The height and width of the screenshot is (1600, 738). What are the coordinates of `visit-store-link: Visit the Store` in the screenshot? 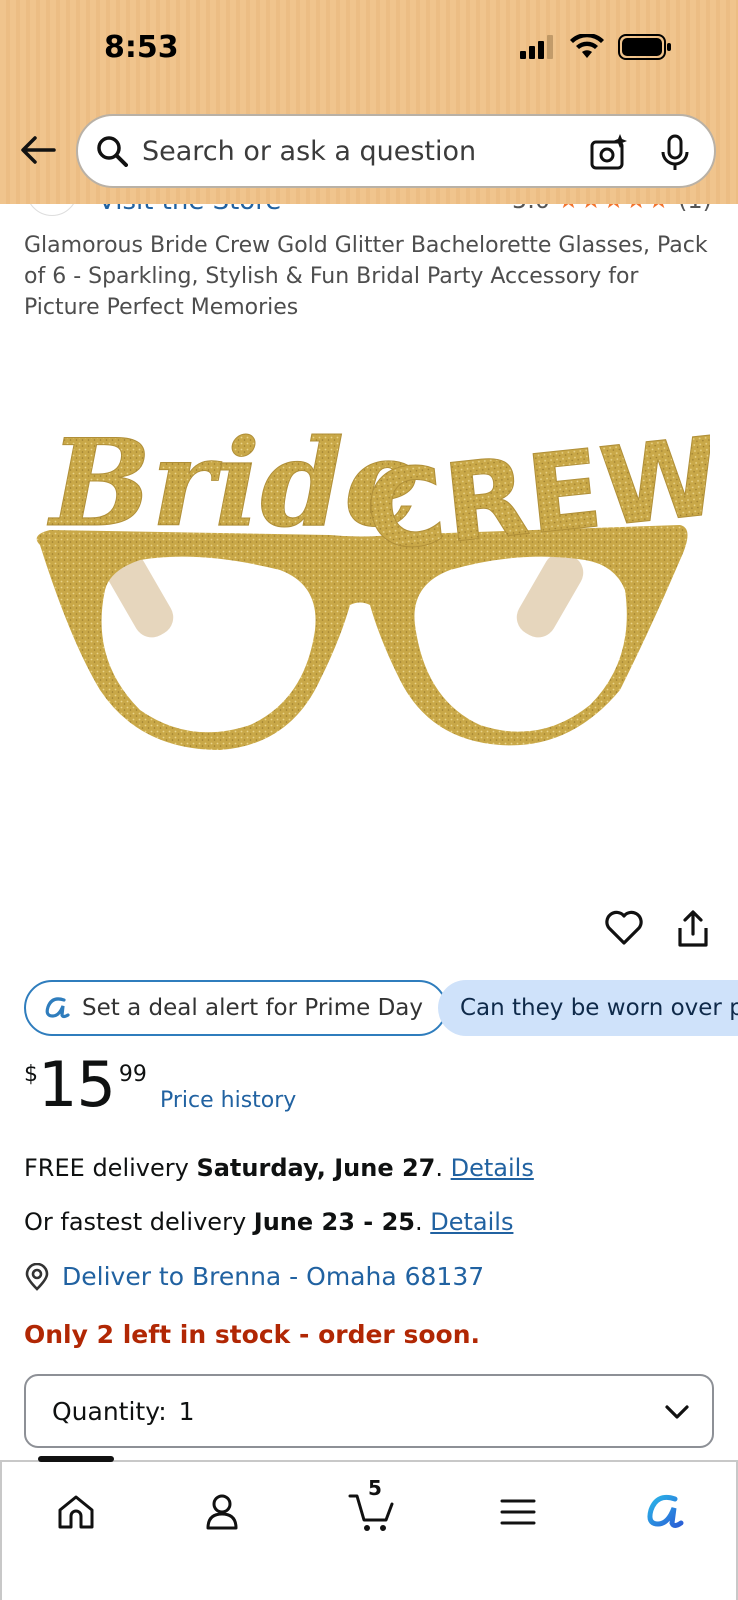 It's located at (189, 210).